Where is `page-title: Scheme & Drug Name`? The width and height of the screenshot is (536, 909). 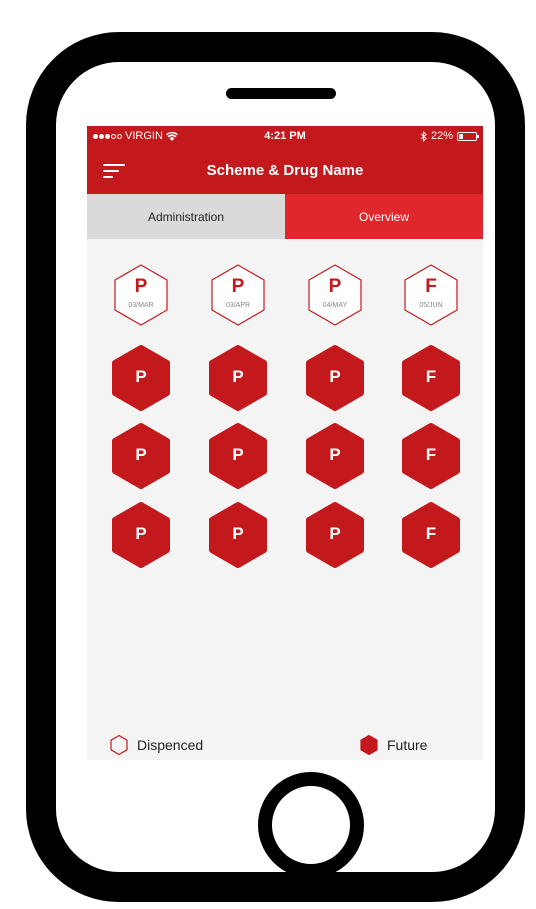 page-title: Scheme & Drug Name is located at coordinates (285, 170).